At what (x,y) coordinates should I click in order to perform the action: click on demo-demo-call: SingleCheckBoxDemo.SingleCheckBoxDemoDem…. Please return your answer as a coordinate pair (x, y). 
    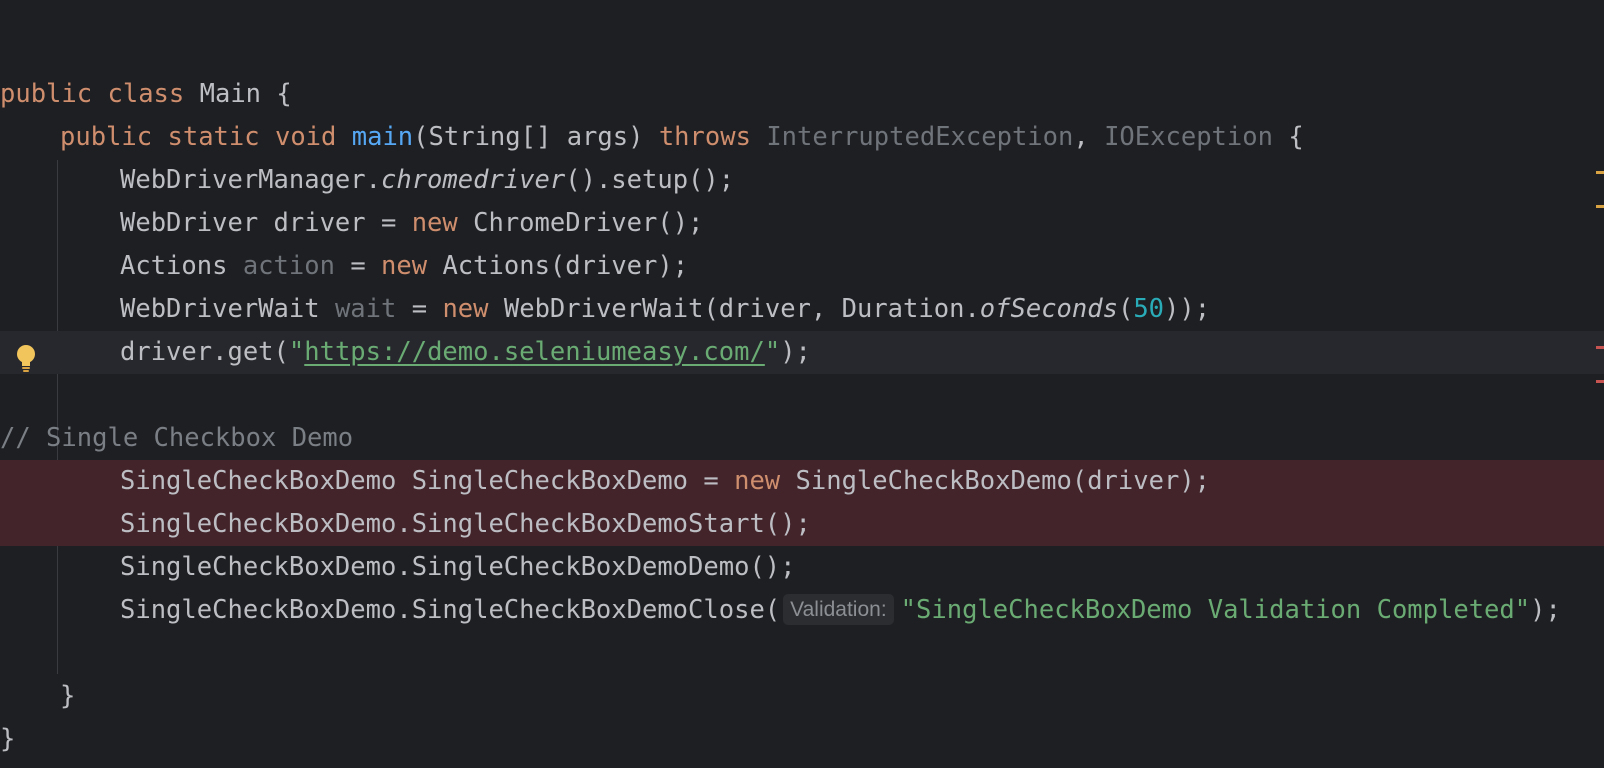
    Looking at the image, I should click on (458, 567).